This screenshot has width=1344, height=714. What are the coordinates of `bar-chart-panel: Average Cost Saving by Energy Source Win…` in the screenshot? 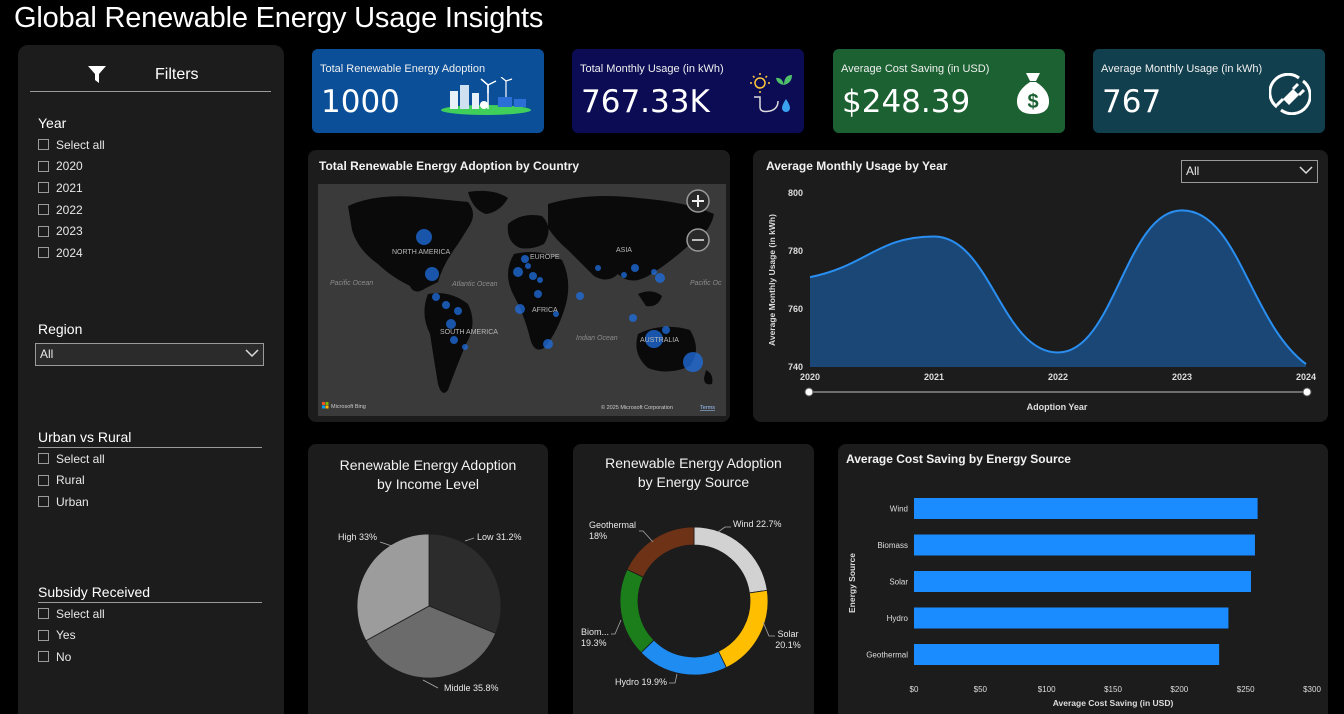 It's located at (1083, 579).